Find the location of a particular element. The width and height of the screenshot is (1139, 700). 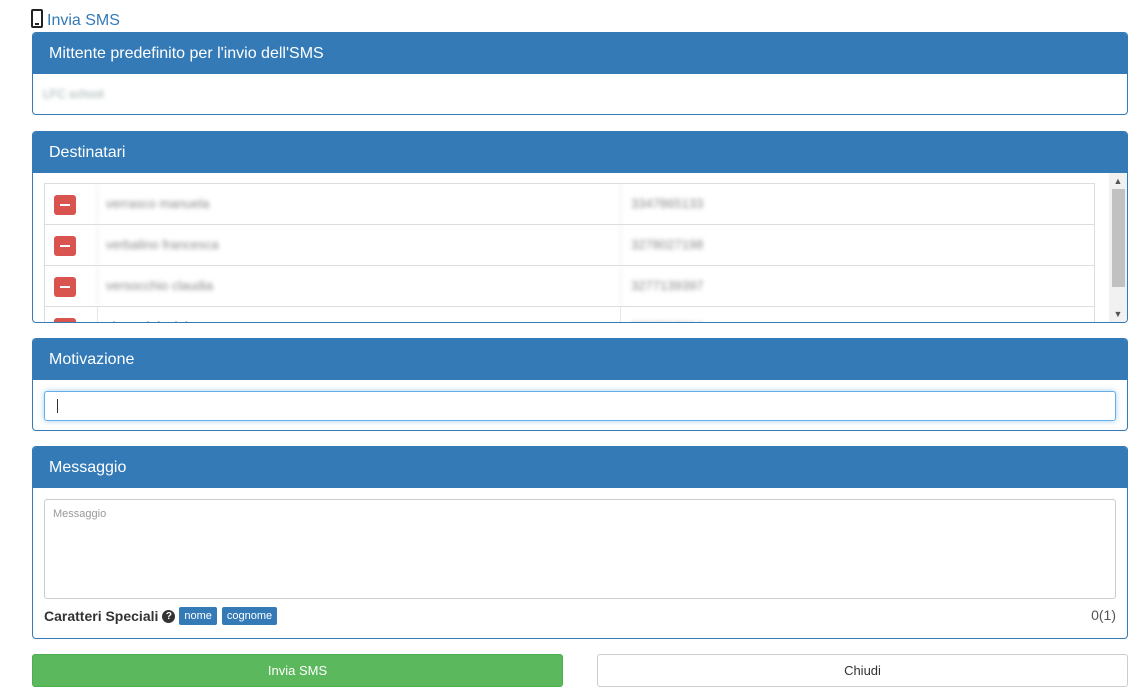

recipient-number: 3347865133 is located at coordinates (667, 203).